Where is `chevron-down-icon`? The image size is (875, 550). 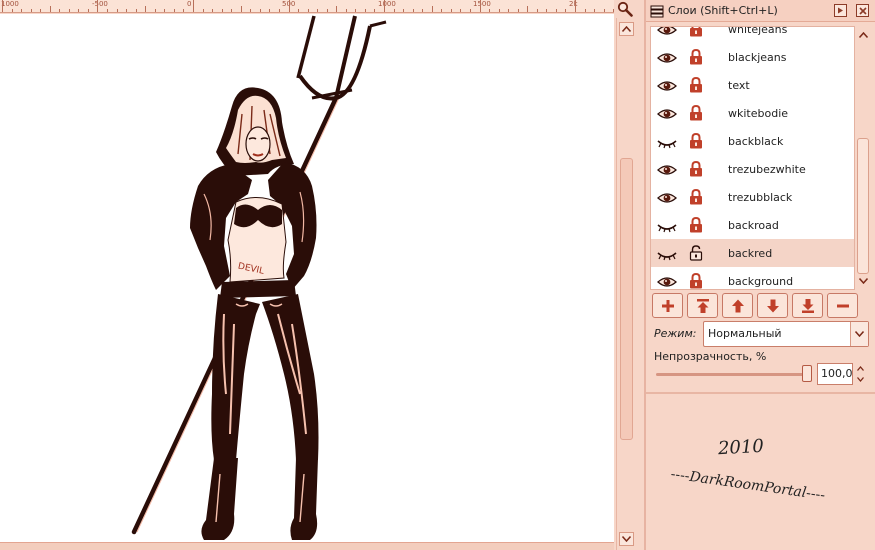
chevron-down-icon is located at coordinates (860, 379).